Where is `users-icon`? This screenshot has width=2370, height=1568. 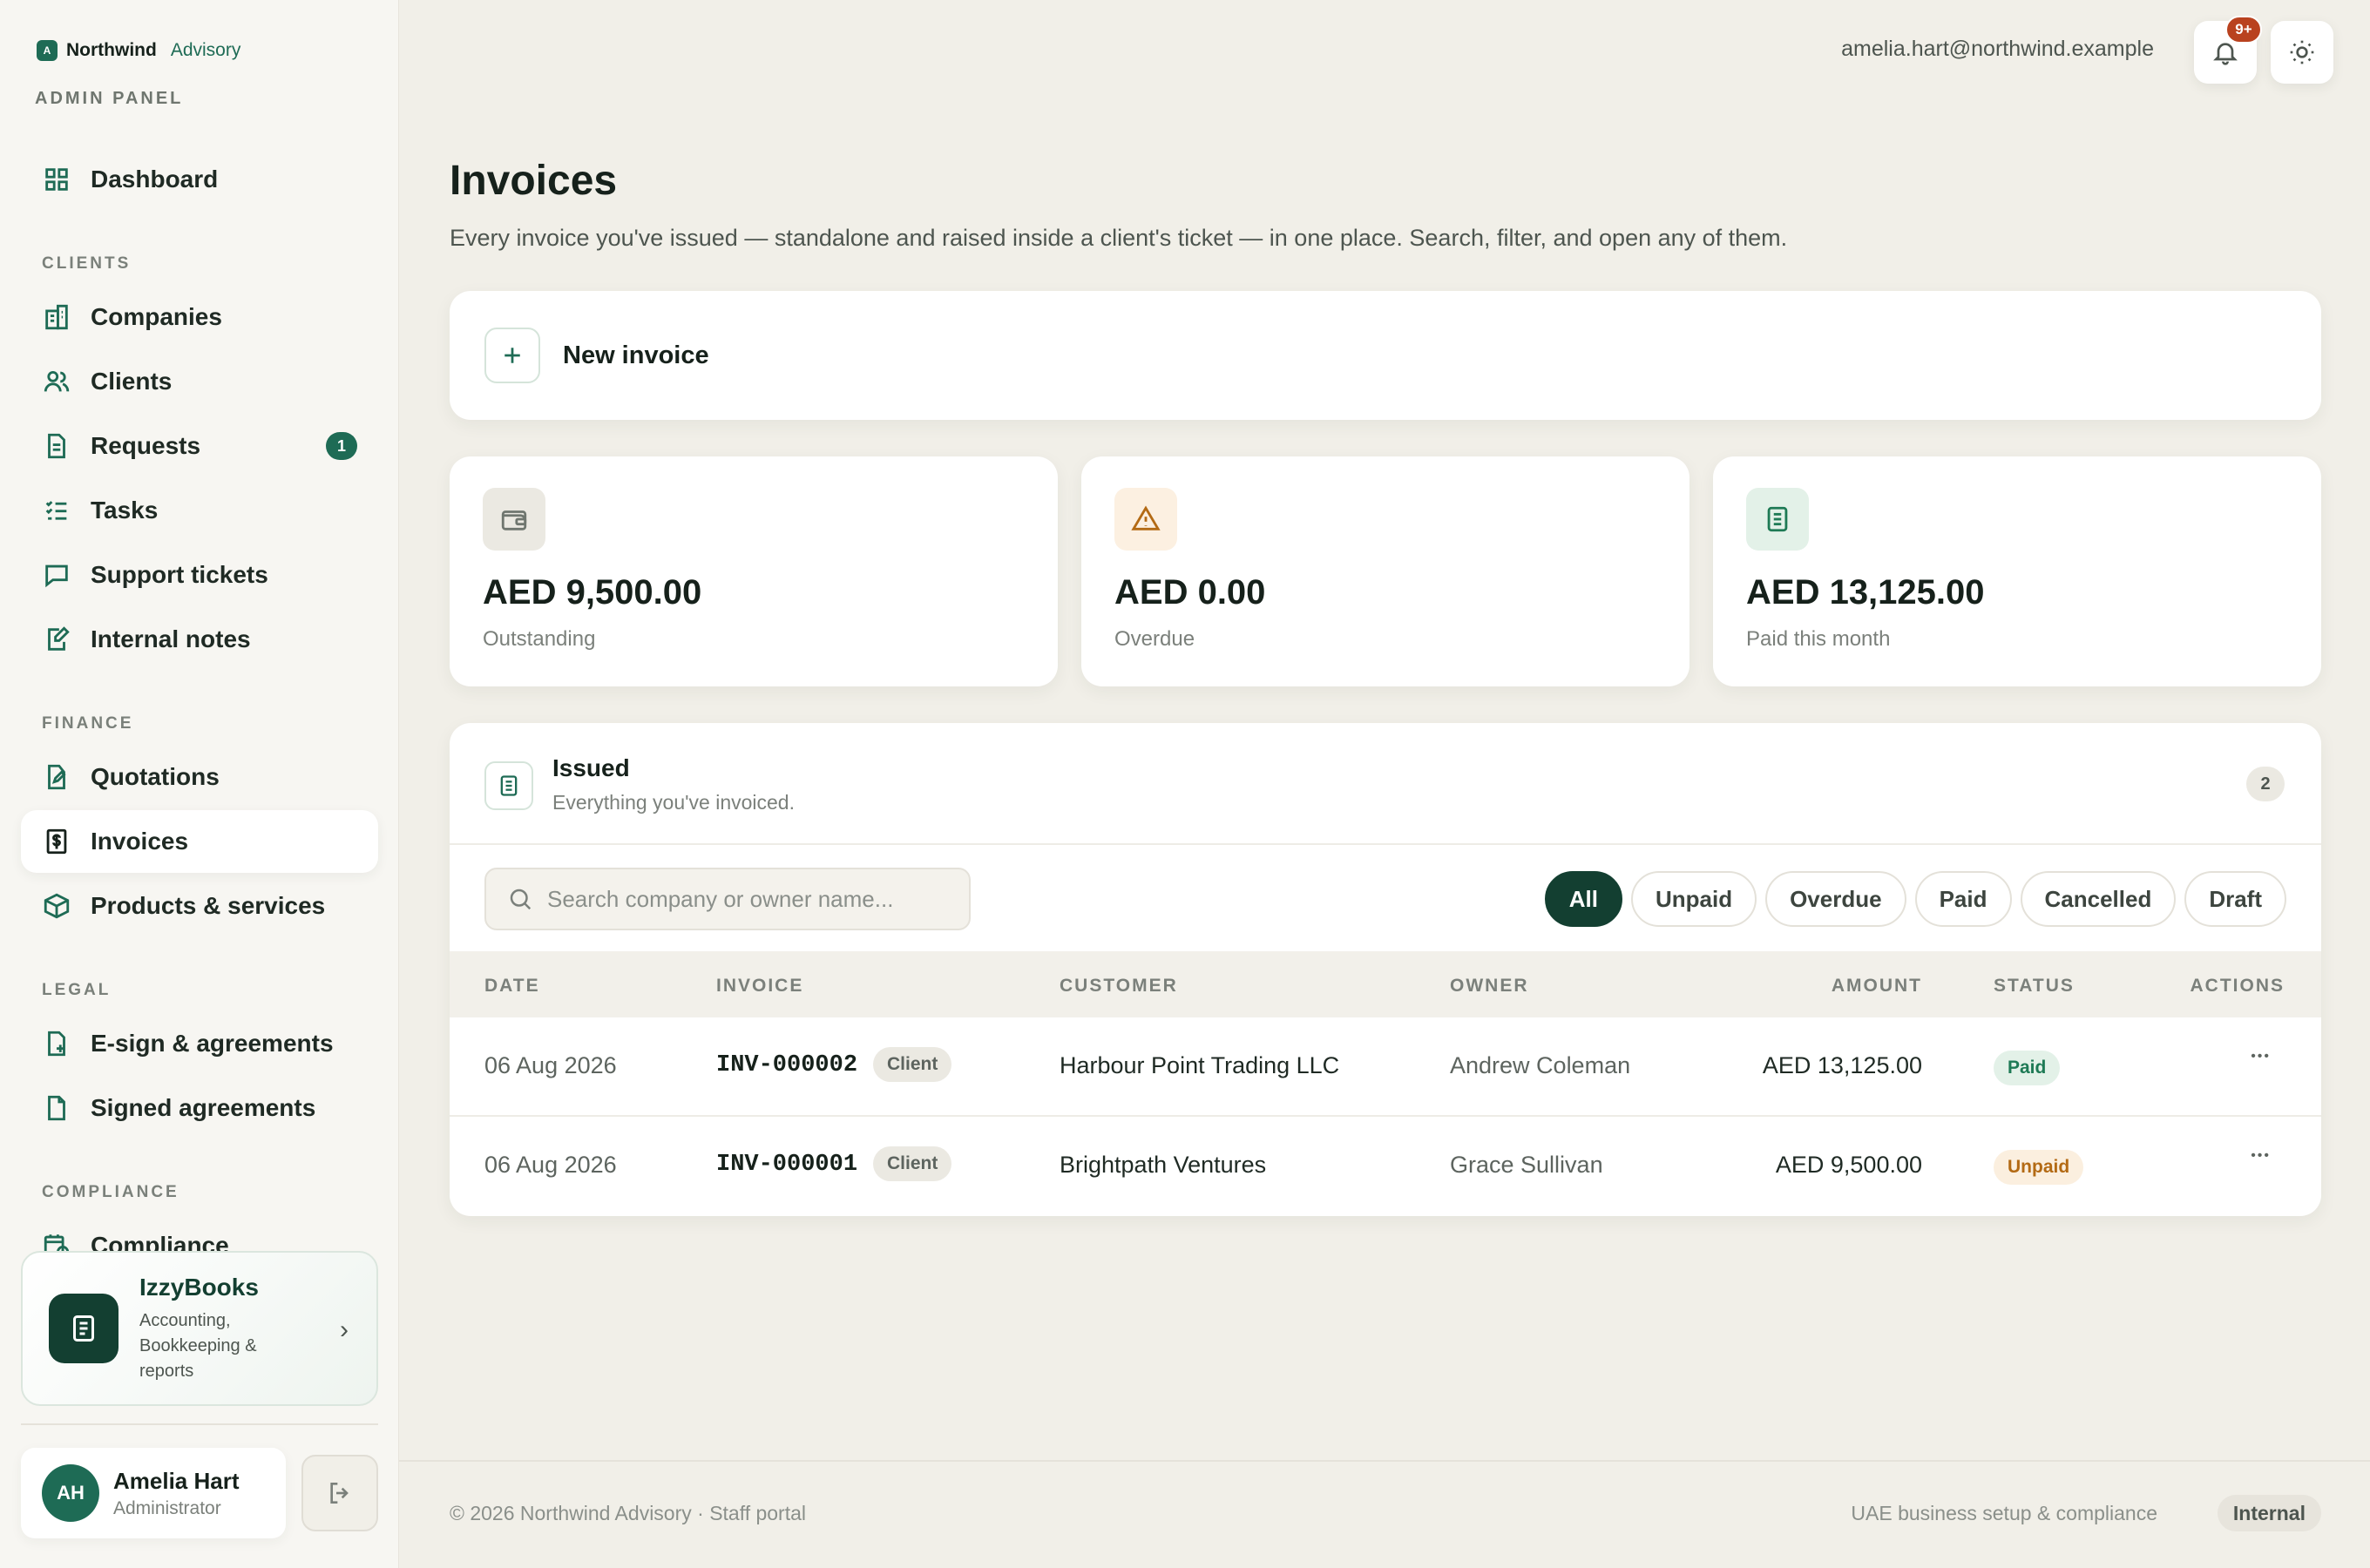 users-icon is located at coordinates (57, 381).